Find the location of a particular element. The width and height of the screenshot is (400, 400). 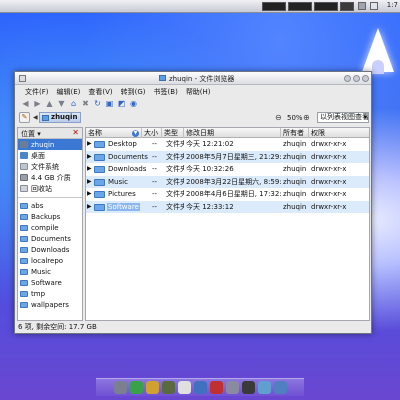

media-player-icon is located at coordinates (216, 387).